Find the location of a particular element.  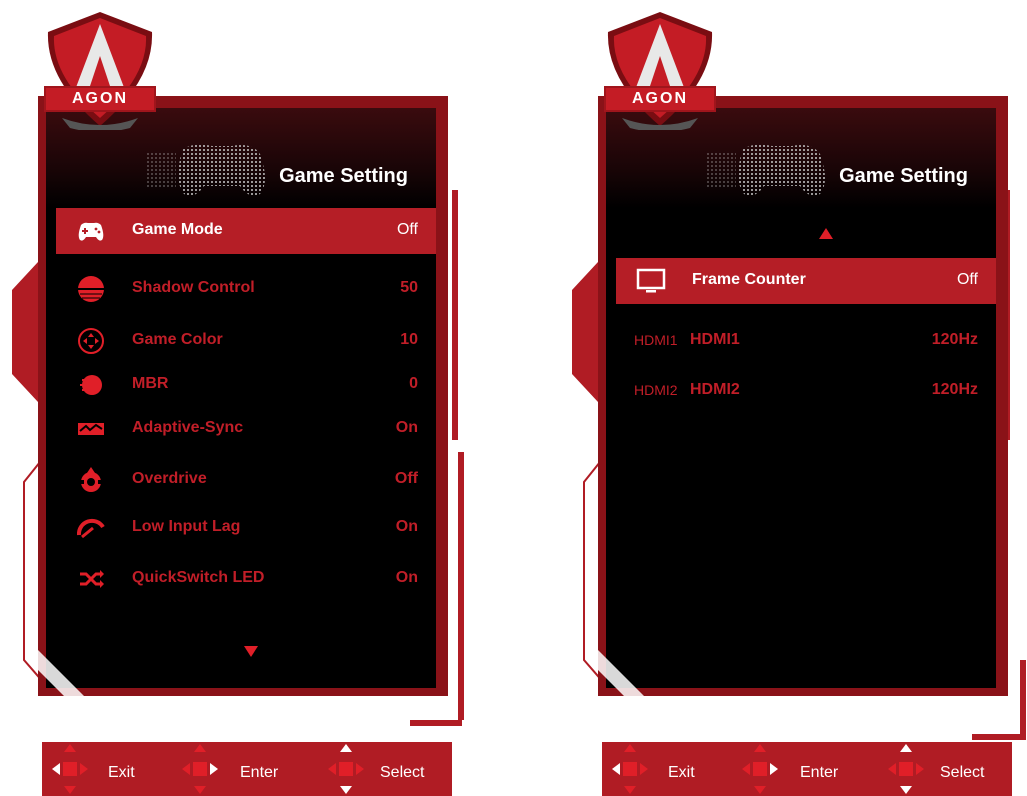

scroll-down-arrow-icon is located at coordinates (251, 651).